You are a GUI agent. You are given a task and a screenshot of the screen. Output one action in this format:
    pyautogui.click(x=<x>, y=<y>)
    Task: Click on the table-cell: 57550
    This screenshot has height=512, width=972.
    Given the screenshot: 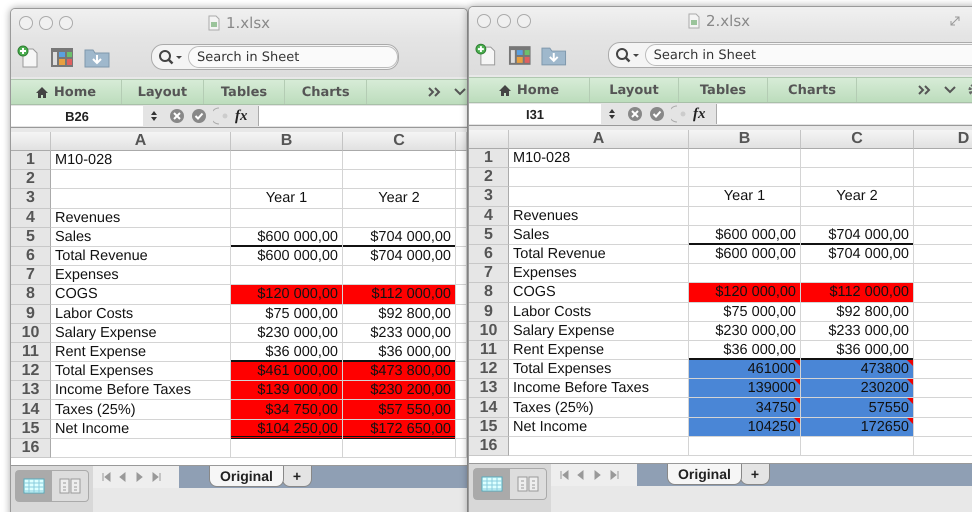 What is the action you would take?
    pyautogui.click(x=857, y=408)
    